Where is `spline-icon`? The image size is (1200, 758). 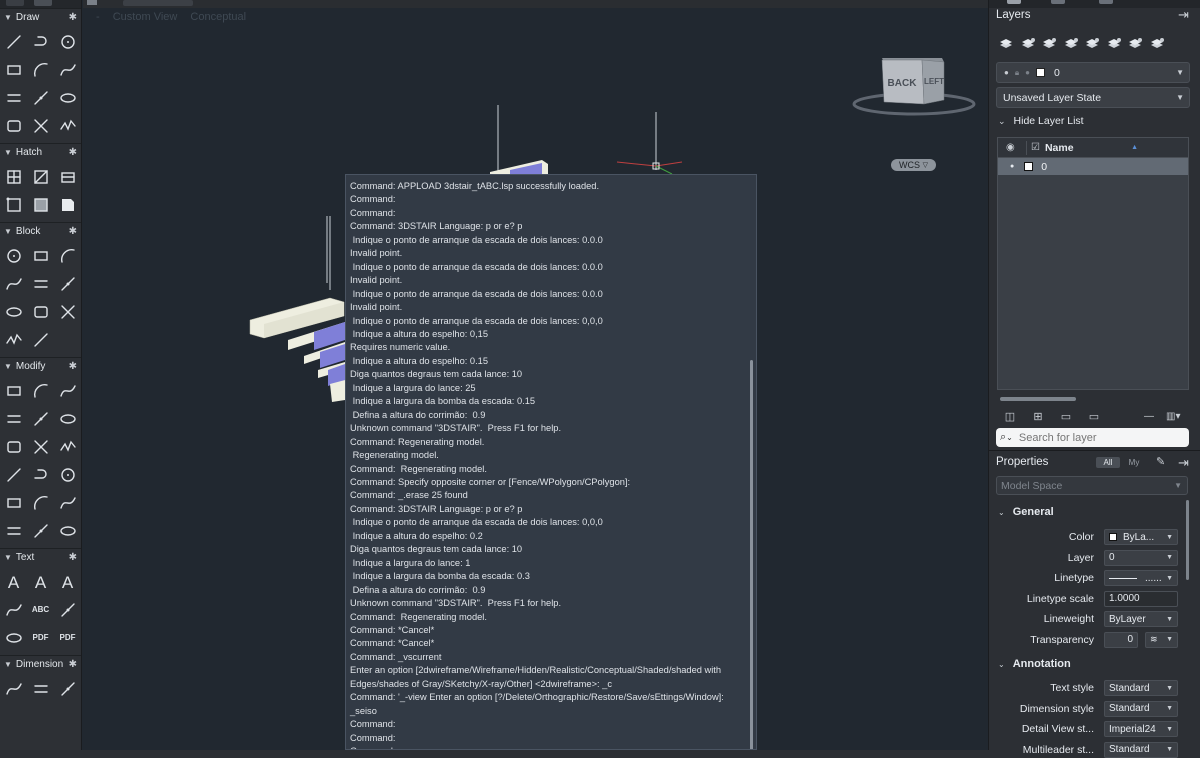
spline-icon is located at coordinates (67, 70).